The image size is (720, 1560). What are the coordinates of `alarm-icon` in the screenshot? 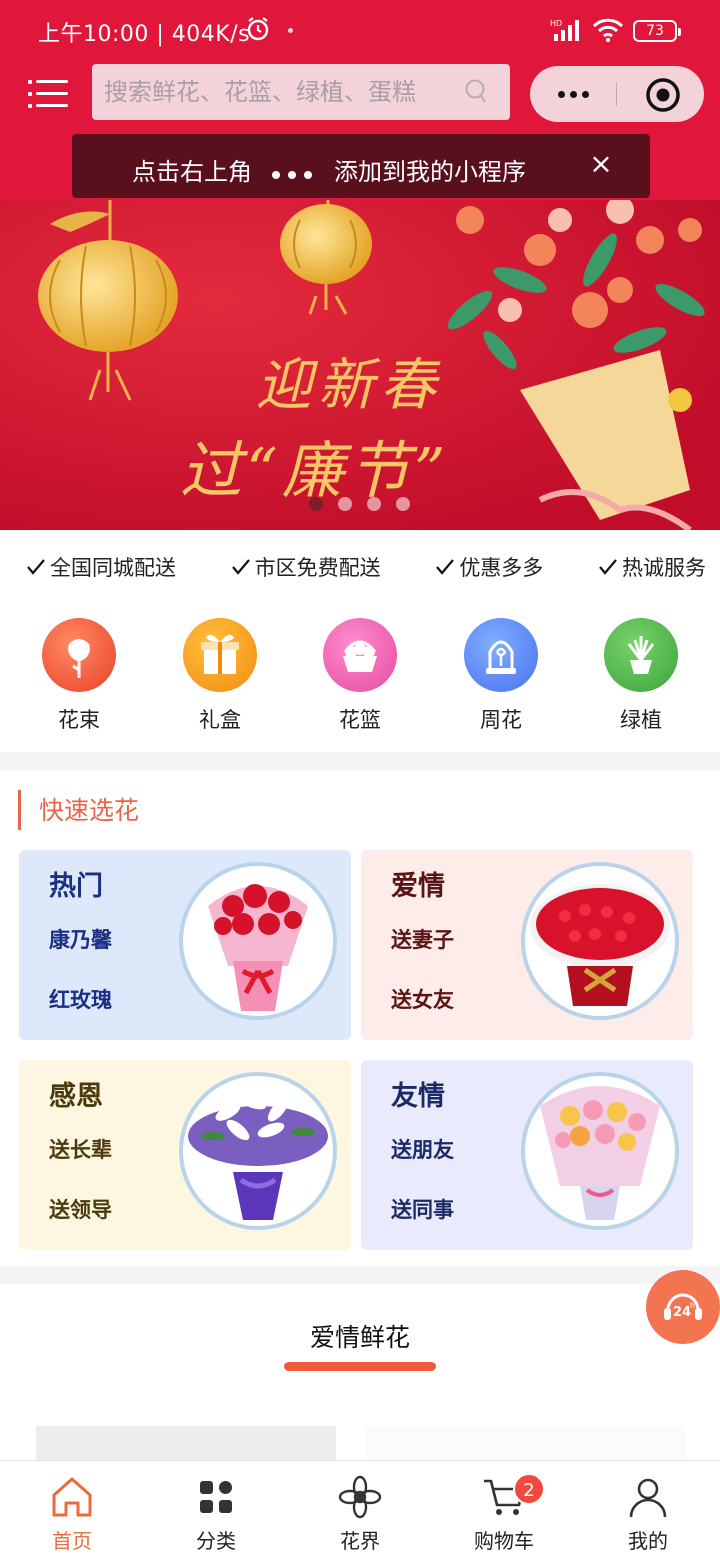 It's located at (258, 29).